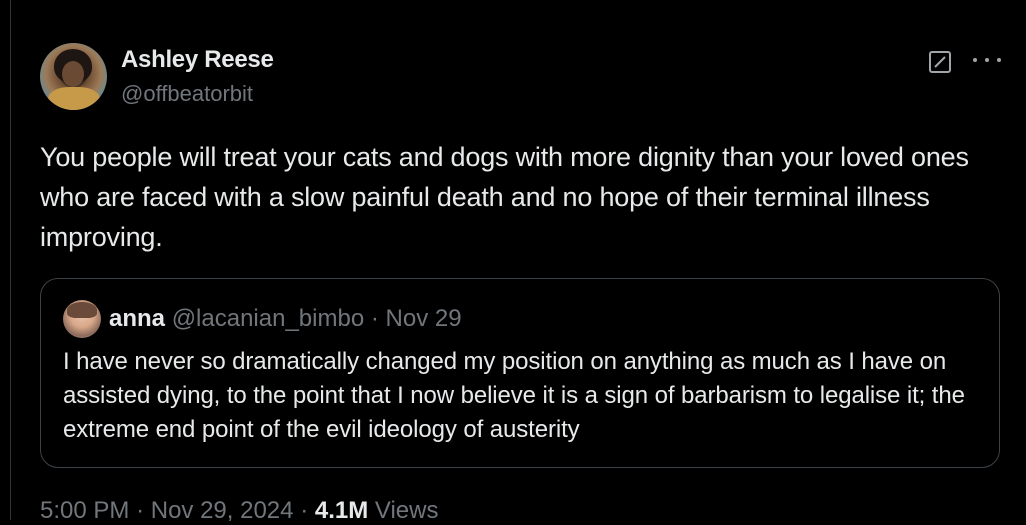 Image resolution: width=1026 pixels, height=525 pixels. Describe the element at coordinates (424, 318) in the screenshot. I see `quoted-date: Nov 29` at that location.